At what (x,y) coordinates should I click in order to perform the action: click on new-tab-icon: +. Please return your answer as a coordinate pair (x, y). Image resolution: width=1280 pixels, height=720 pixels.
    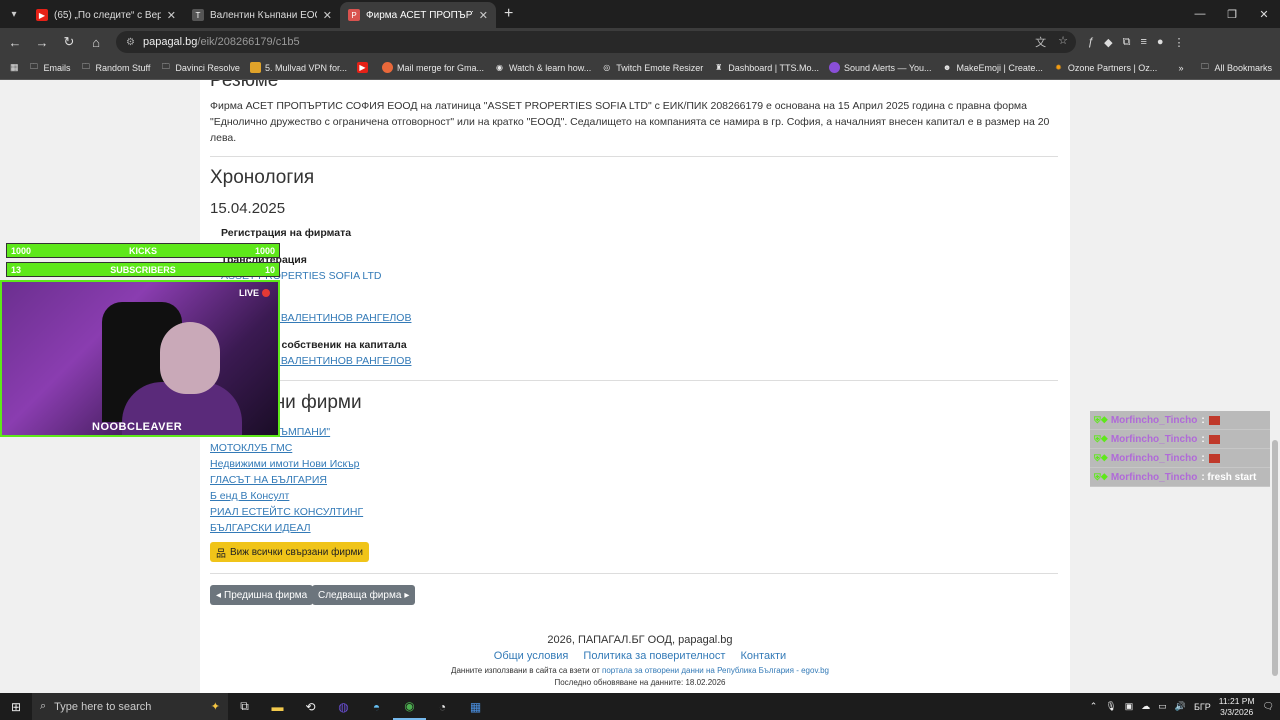
    Looking at the image, I should click on (508, 14).